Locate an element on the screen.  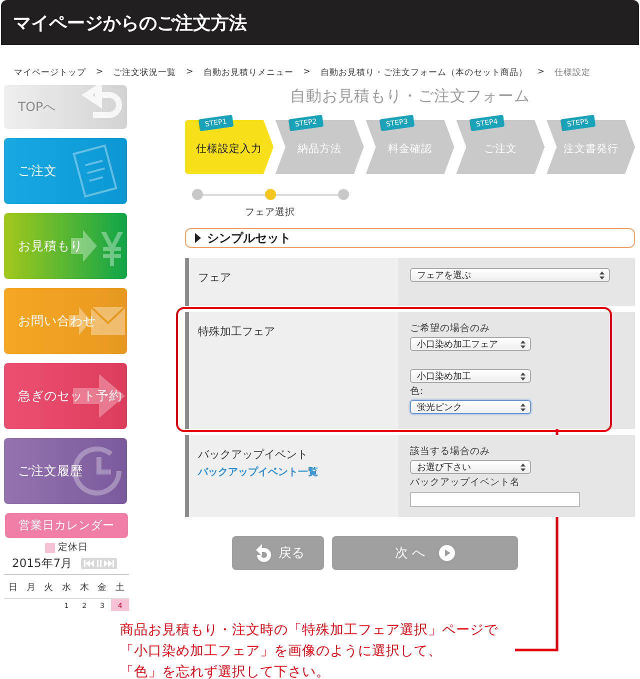
field-note: 該当する場合のみ is located at coordinates (450, 451).